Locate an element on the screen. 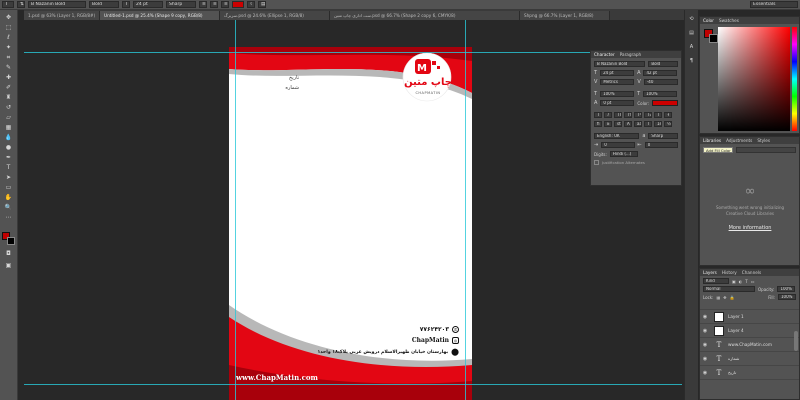 Image resolution: width=800 pixels, height=400 pixels. marquee-tool-icon: ⬚ is located at coordinates (8, 27).